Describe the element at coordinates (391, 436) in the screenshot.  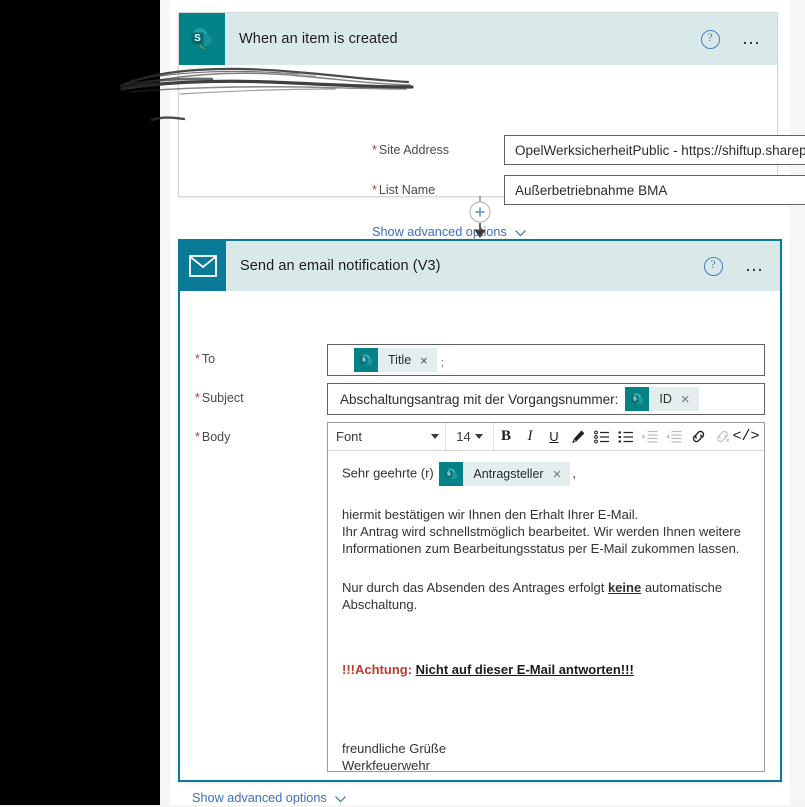
I see `font-family-dropdown: Font` at that location.